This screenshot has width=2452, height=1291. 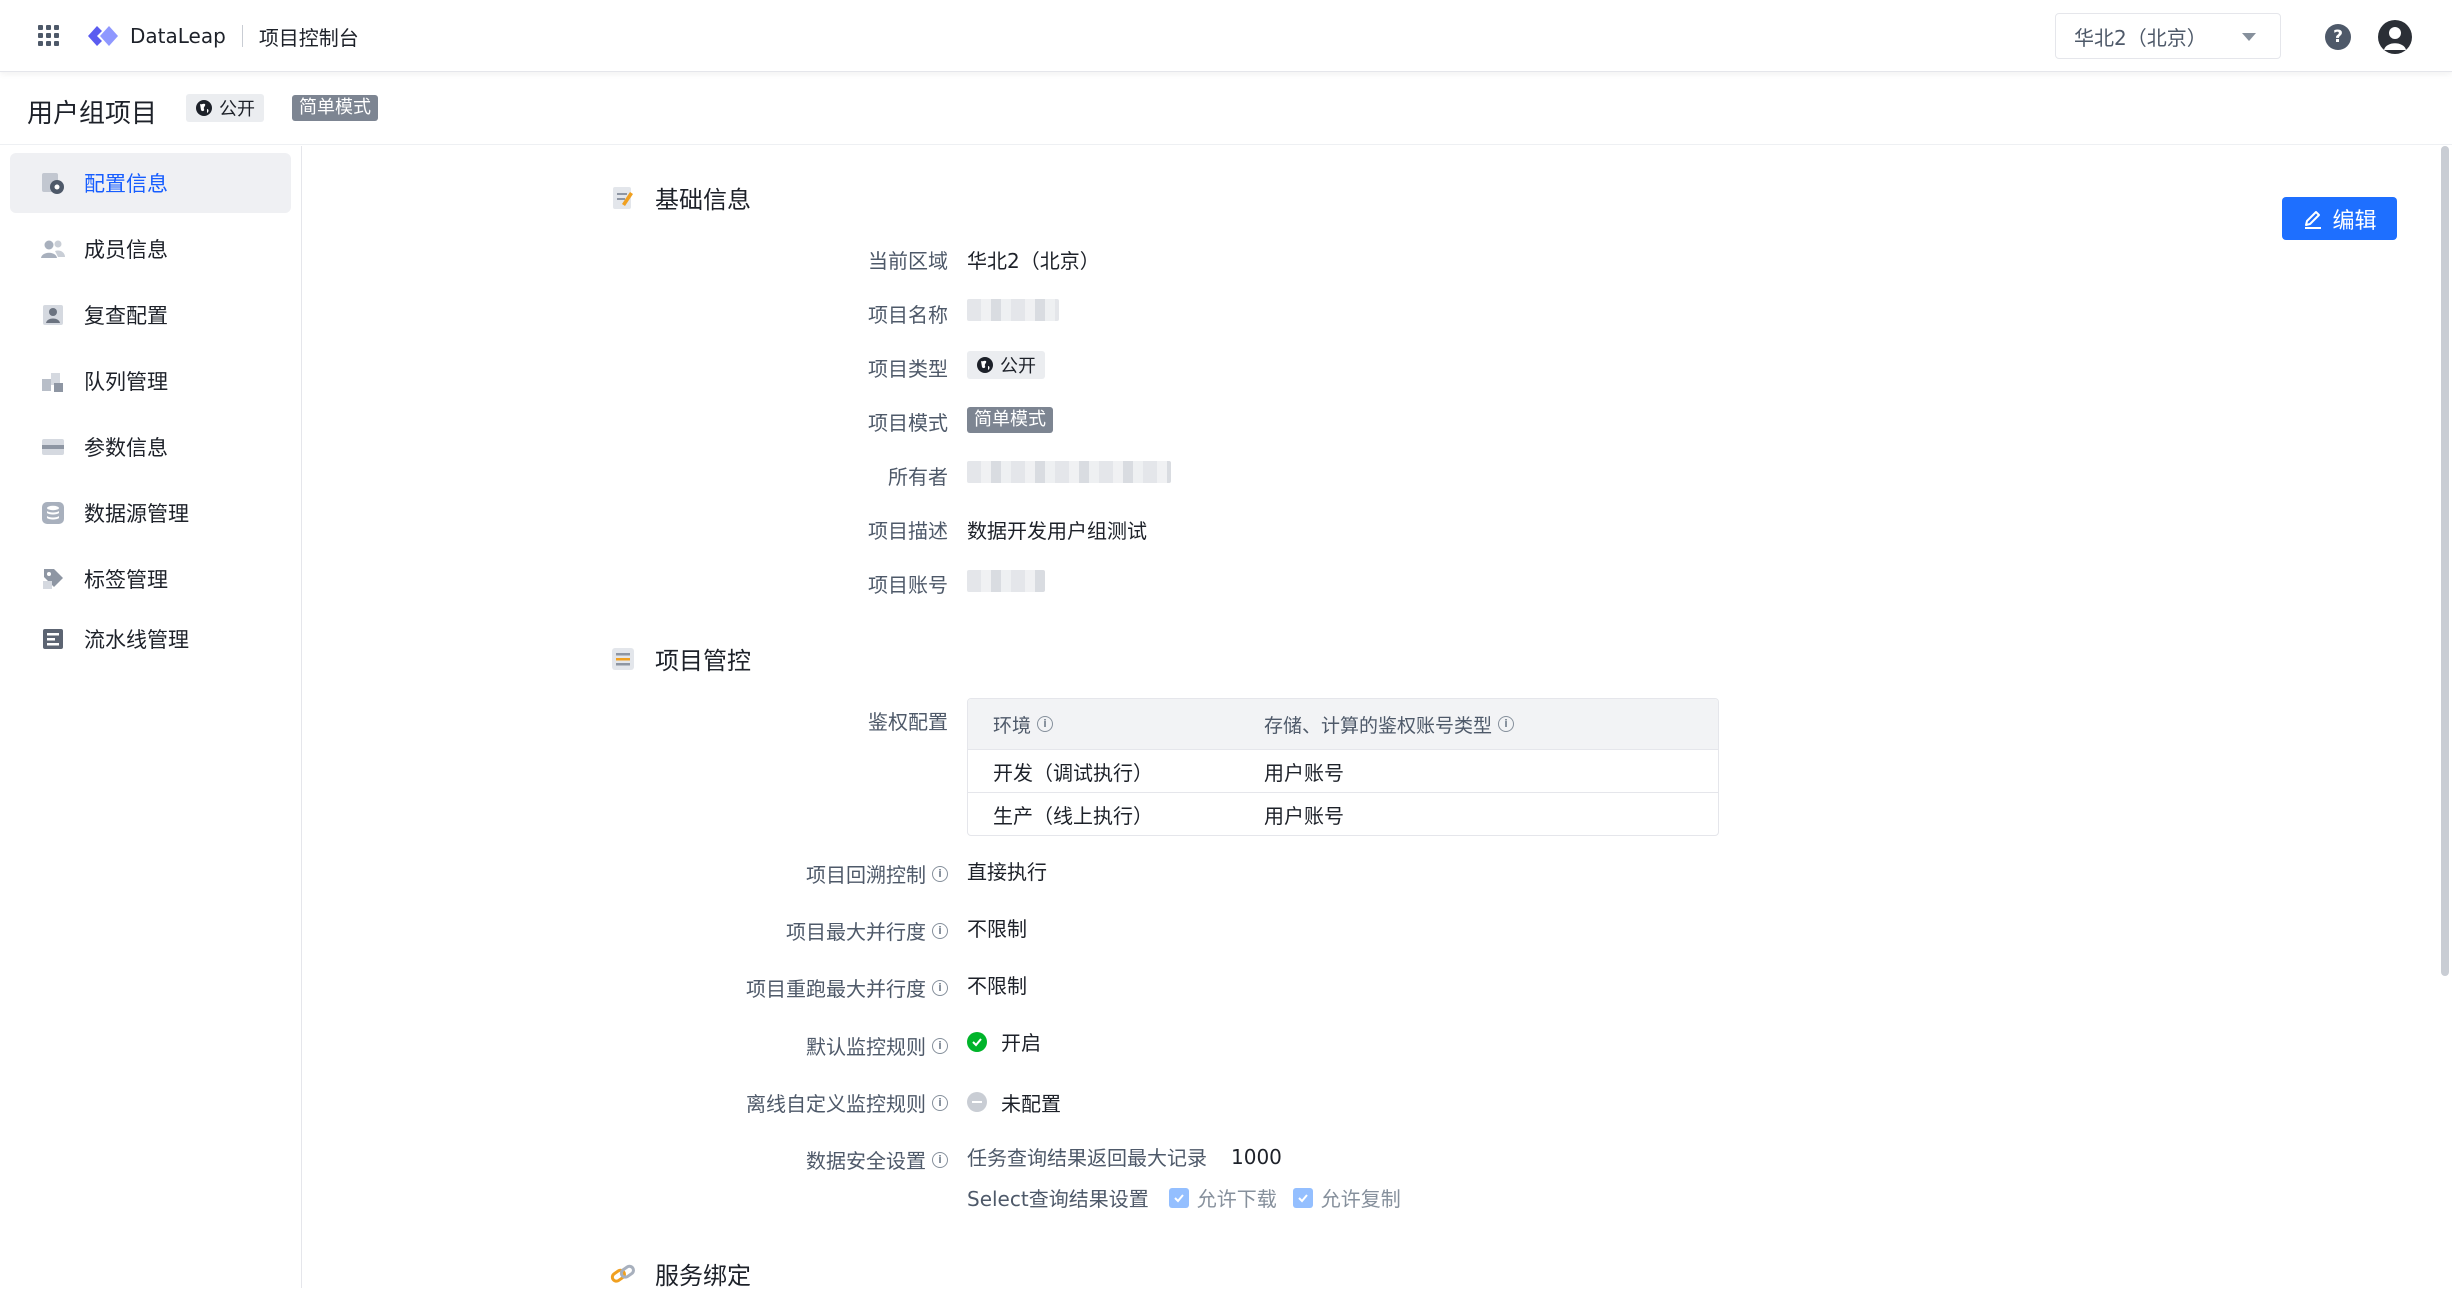 What do you see at coordinates (2140, 37) in the screenshot?
I see `region-select-value: 华北2（北京）` at bounding box center [2140, 37].